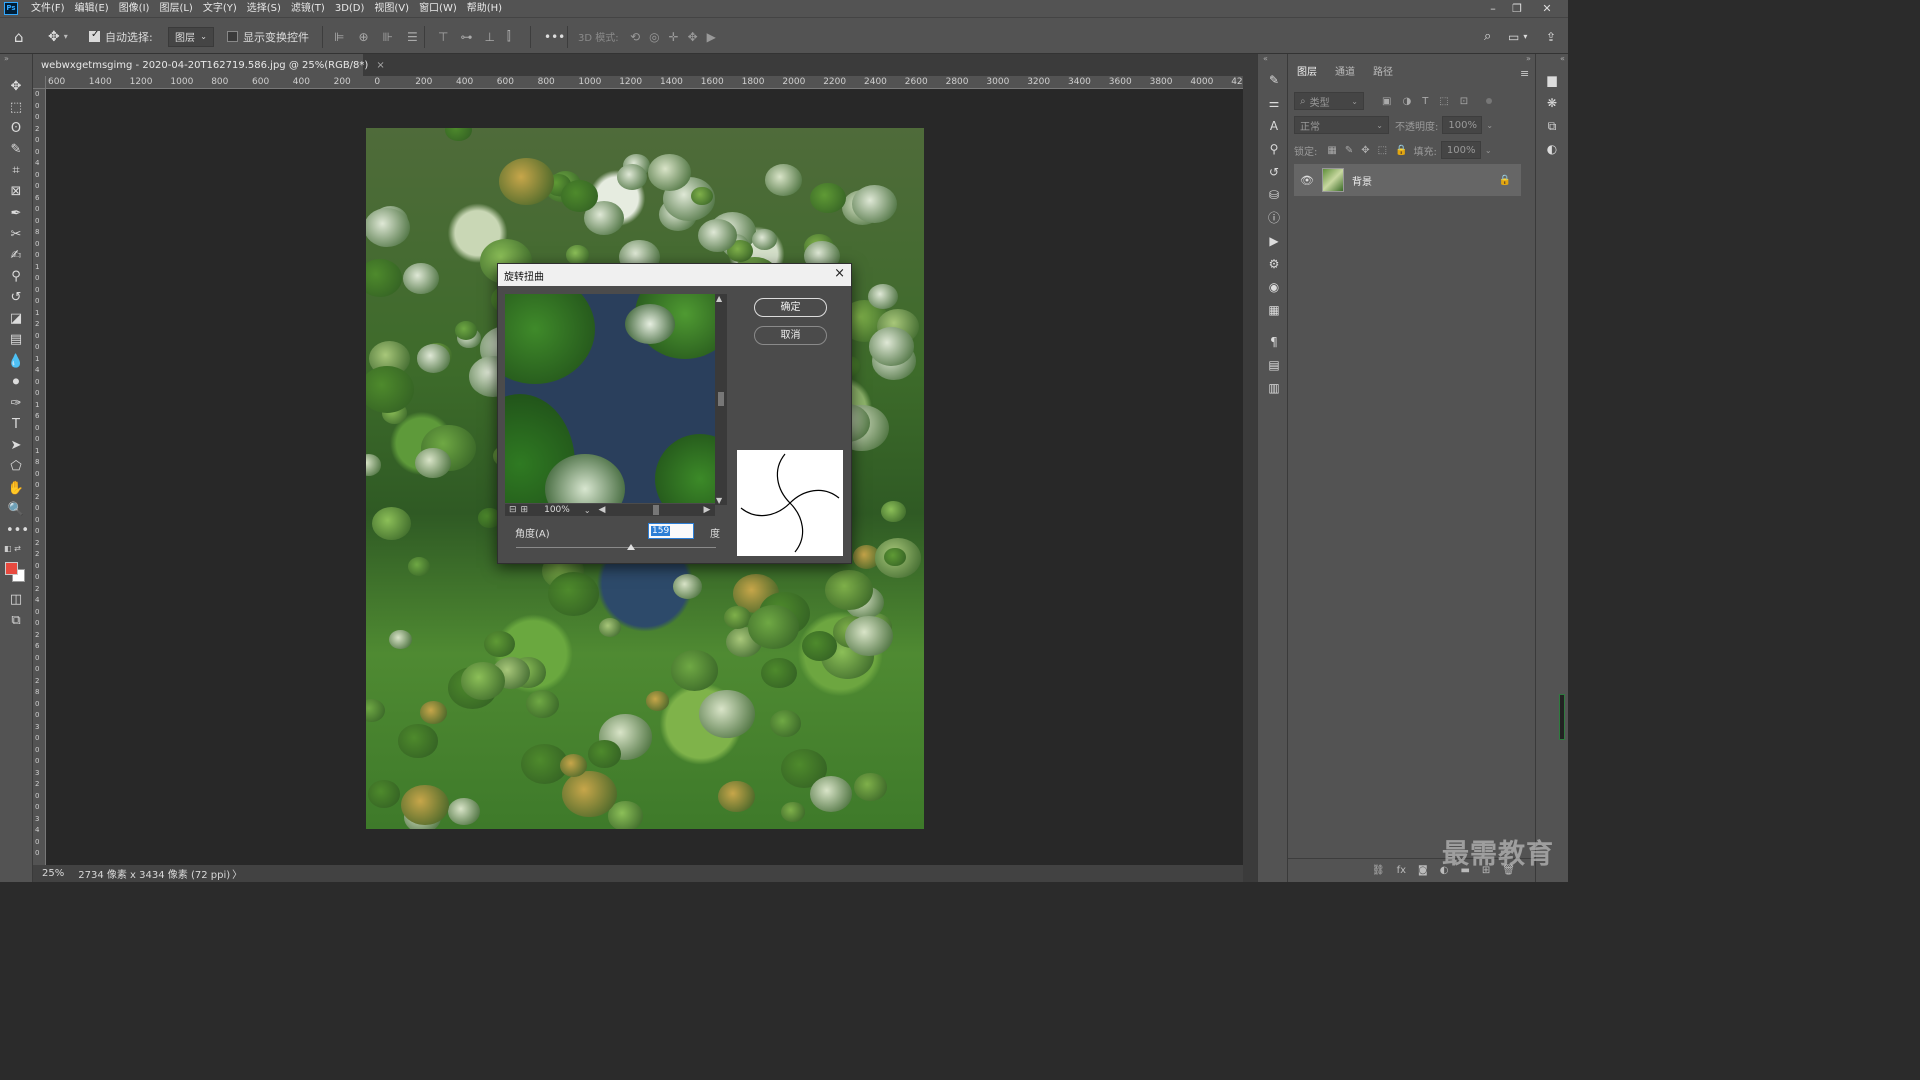  Describe the element at coordinates (16, 383) in the screenshot. I see `dodge-tool-icon: ⚫` at that location.